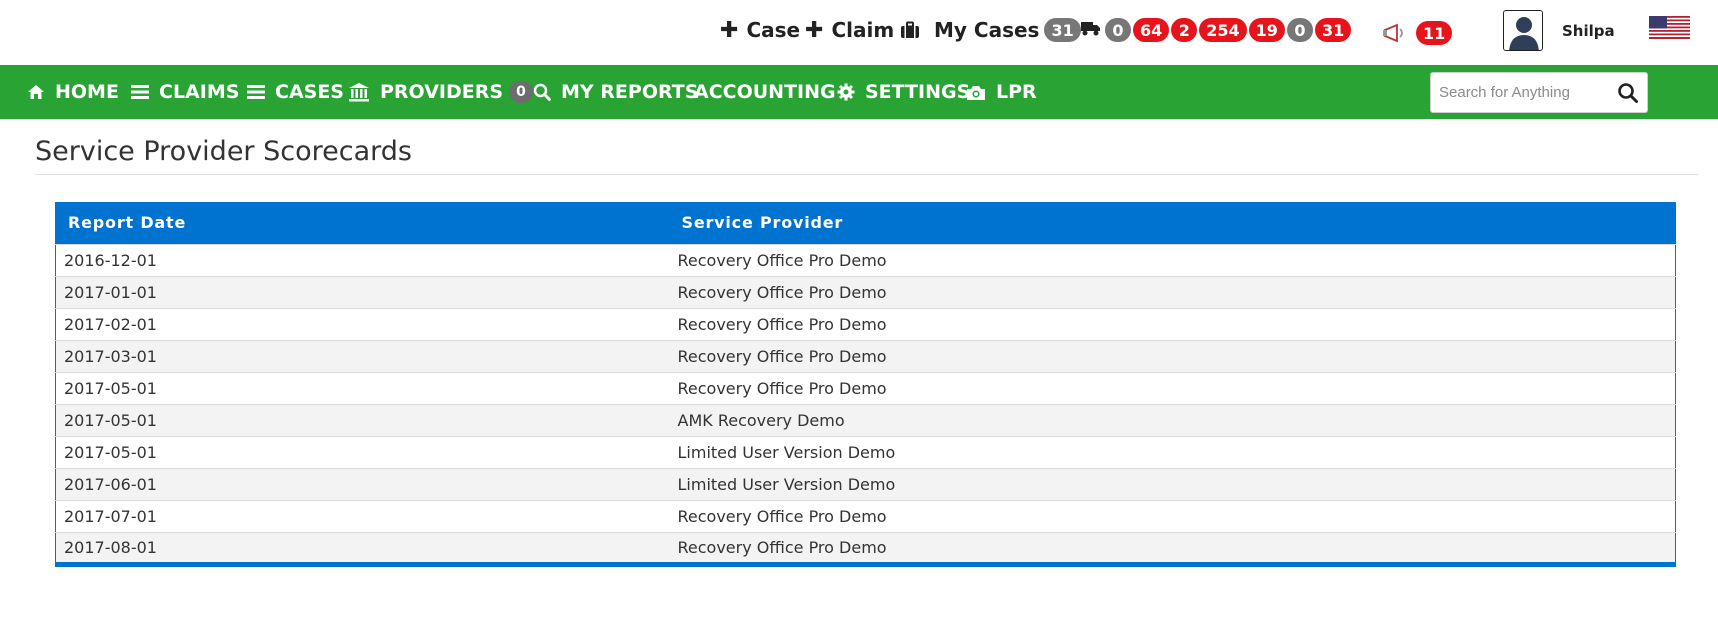  I want to click on status-badge: 64, so click(1151, 30).